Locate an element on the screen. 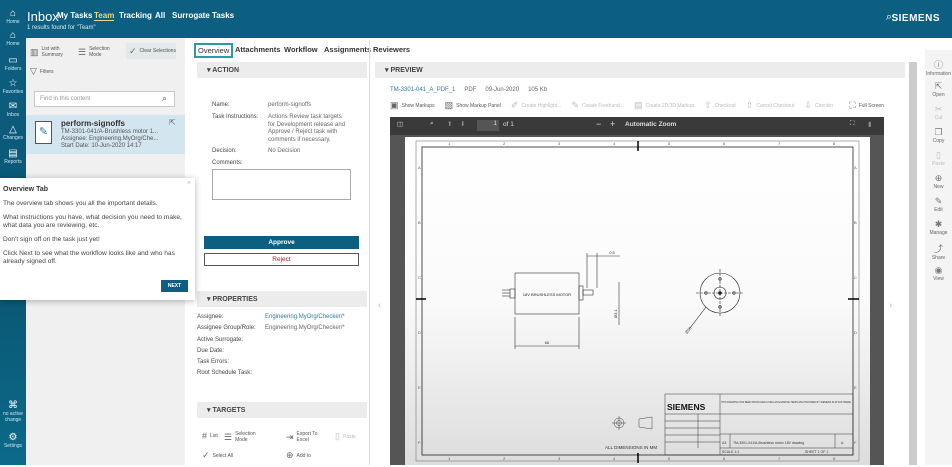  checkin-button: ⇩ Checkin is located at coordinates (818, 105).